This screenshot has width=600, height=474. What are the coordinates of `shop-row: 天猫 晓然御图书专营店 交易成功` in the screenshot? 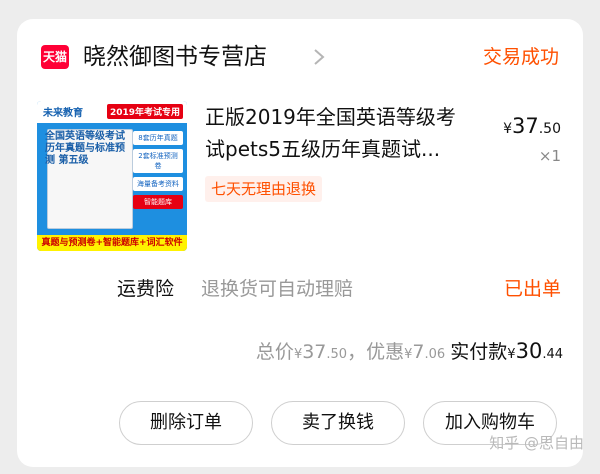 It's located at (300, 57).